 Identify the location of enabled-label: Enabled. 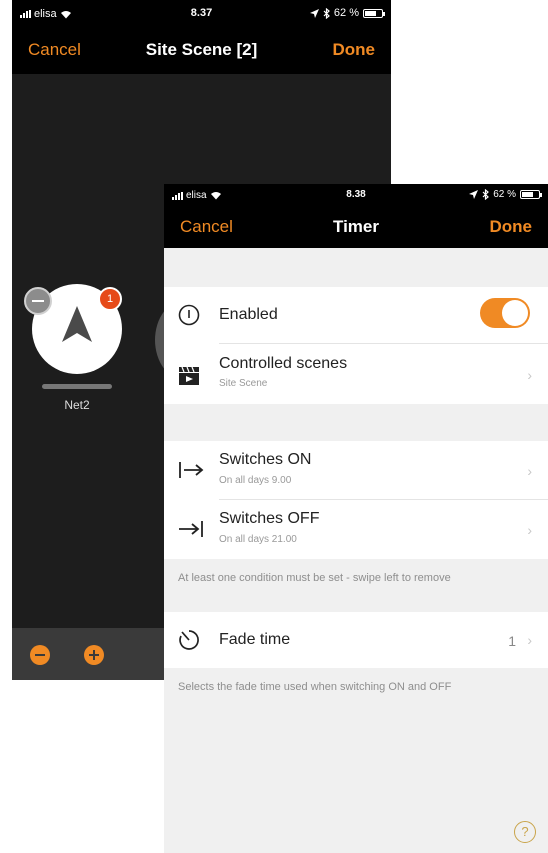
(248, 314).